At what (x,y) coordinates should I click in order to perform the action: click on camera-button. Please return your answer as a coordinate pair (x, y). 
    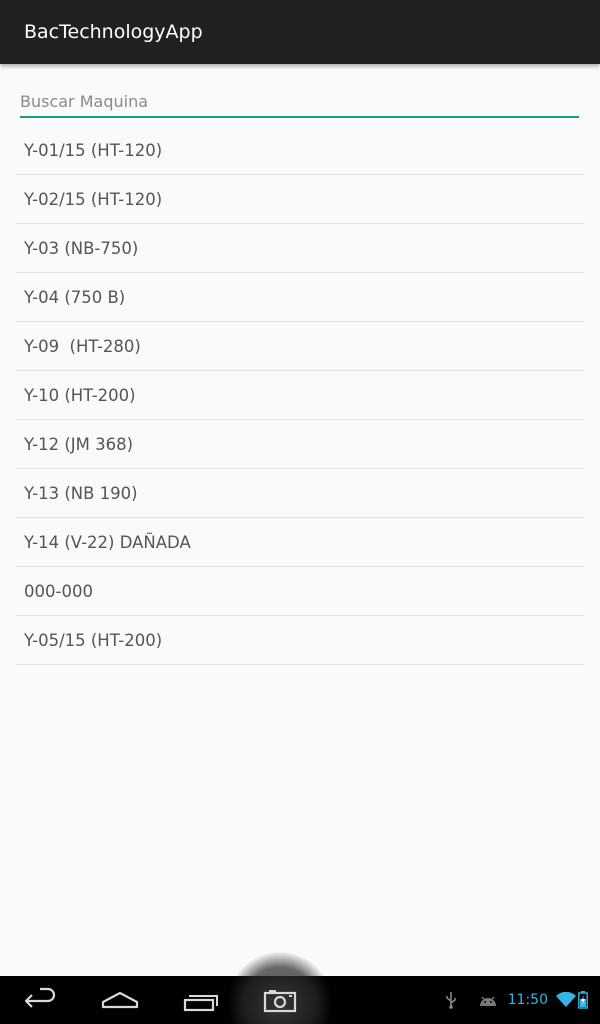
    Looking at the image, I should click on (280, 1000).